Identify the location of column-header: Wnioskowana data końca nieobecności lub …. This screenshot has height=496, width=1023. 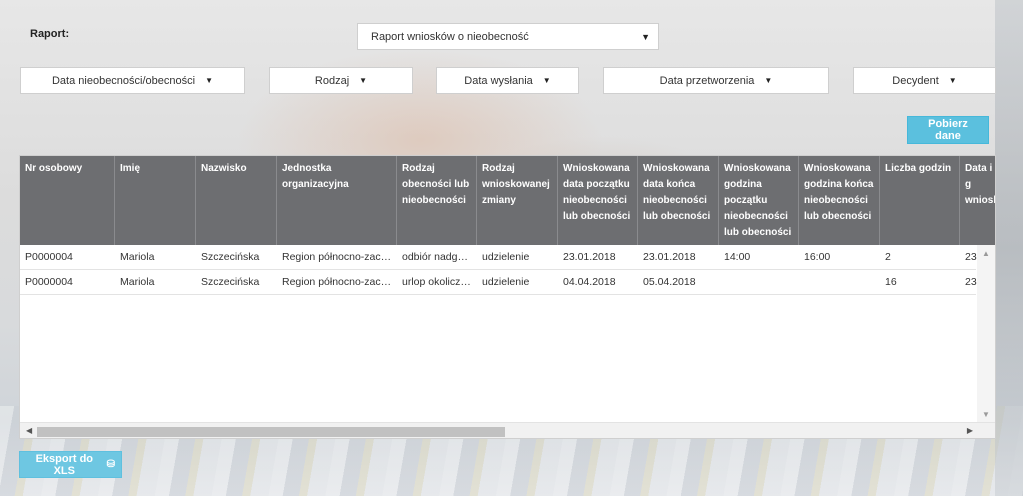
(678, 200).